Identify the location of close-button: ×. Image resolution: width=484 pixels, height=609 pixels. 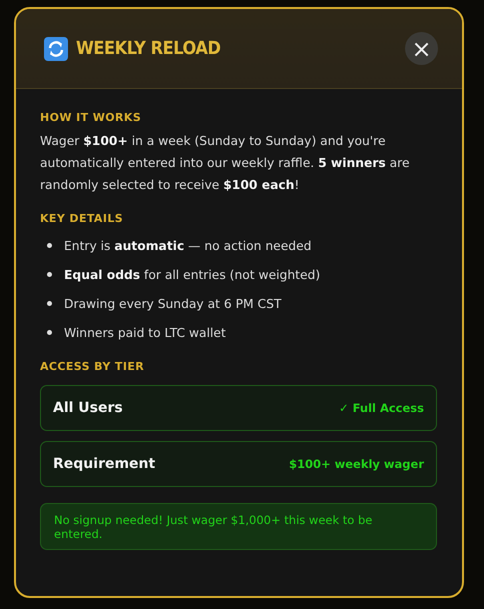
(421, 48).